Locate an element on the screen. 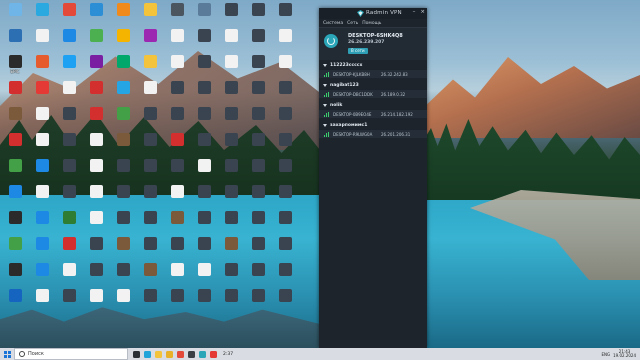 This screenshot has height=360, width=640. peer-row: DESKTOP-KJLKB8H 26.32.242.83 is located at coordinates (373, 73).